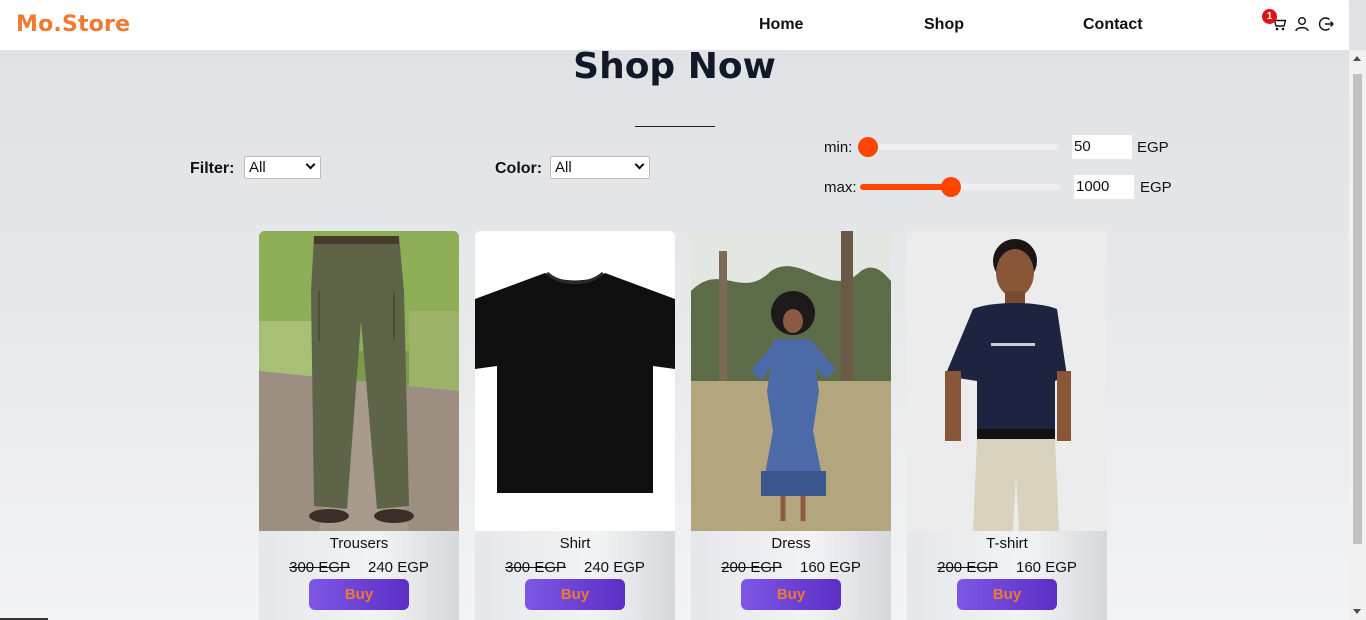 The height and width of the screenshot is (620, 1366). Describe the element at coordinates (359, 381) in the screenshot. I see `product-image-trousers` at that location.